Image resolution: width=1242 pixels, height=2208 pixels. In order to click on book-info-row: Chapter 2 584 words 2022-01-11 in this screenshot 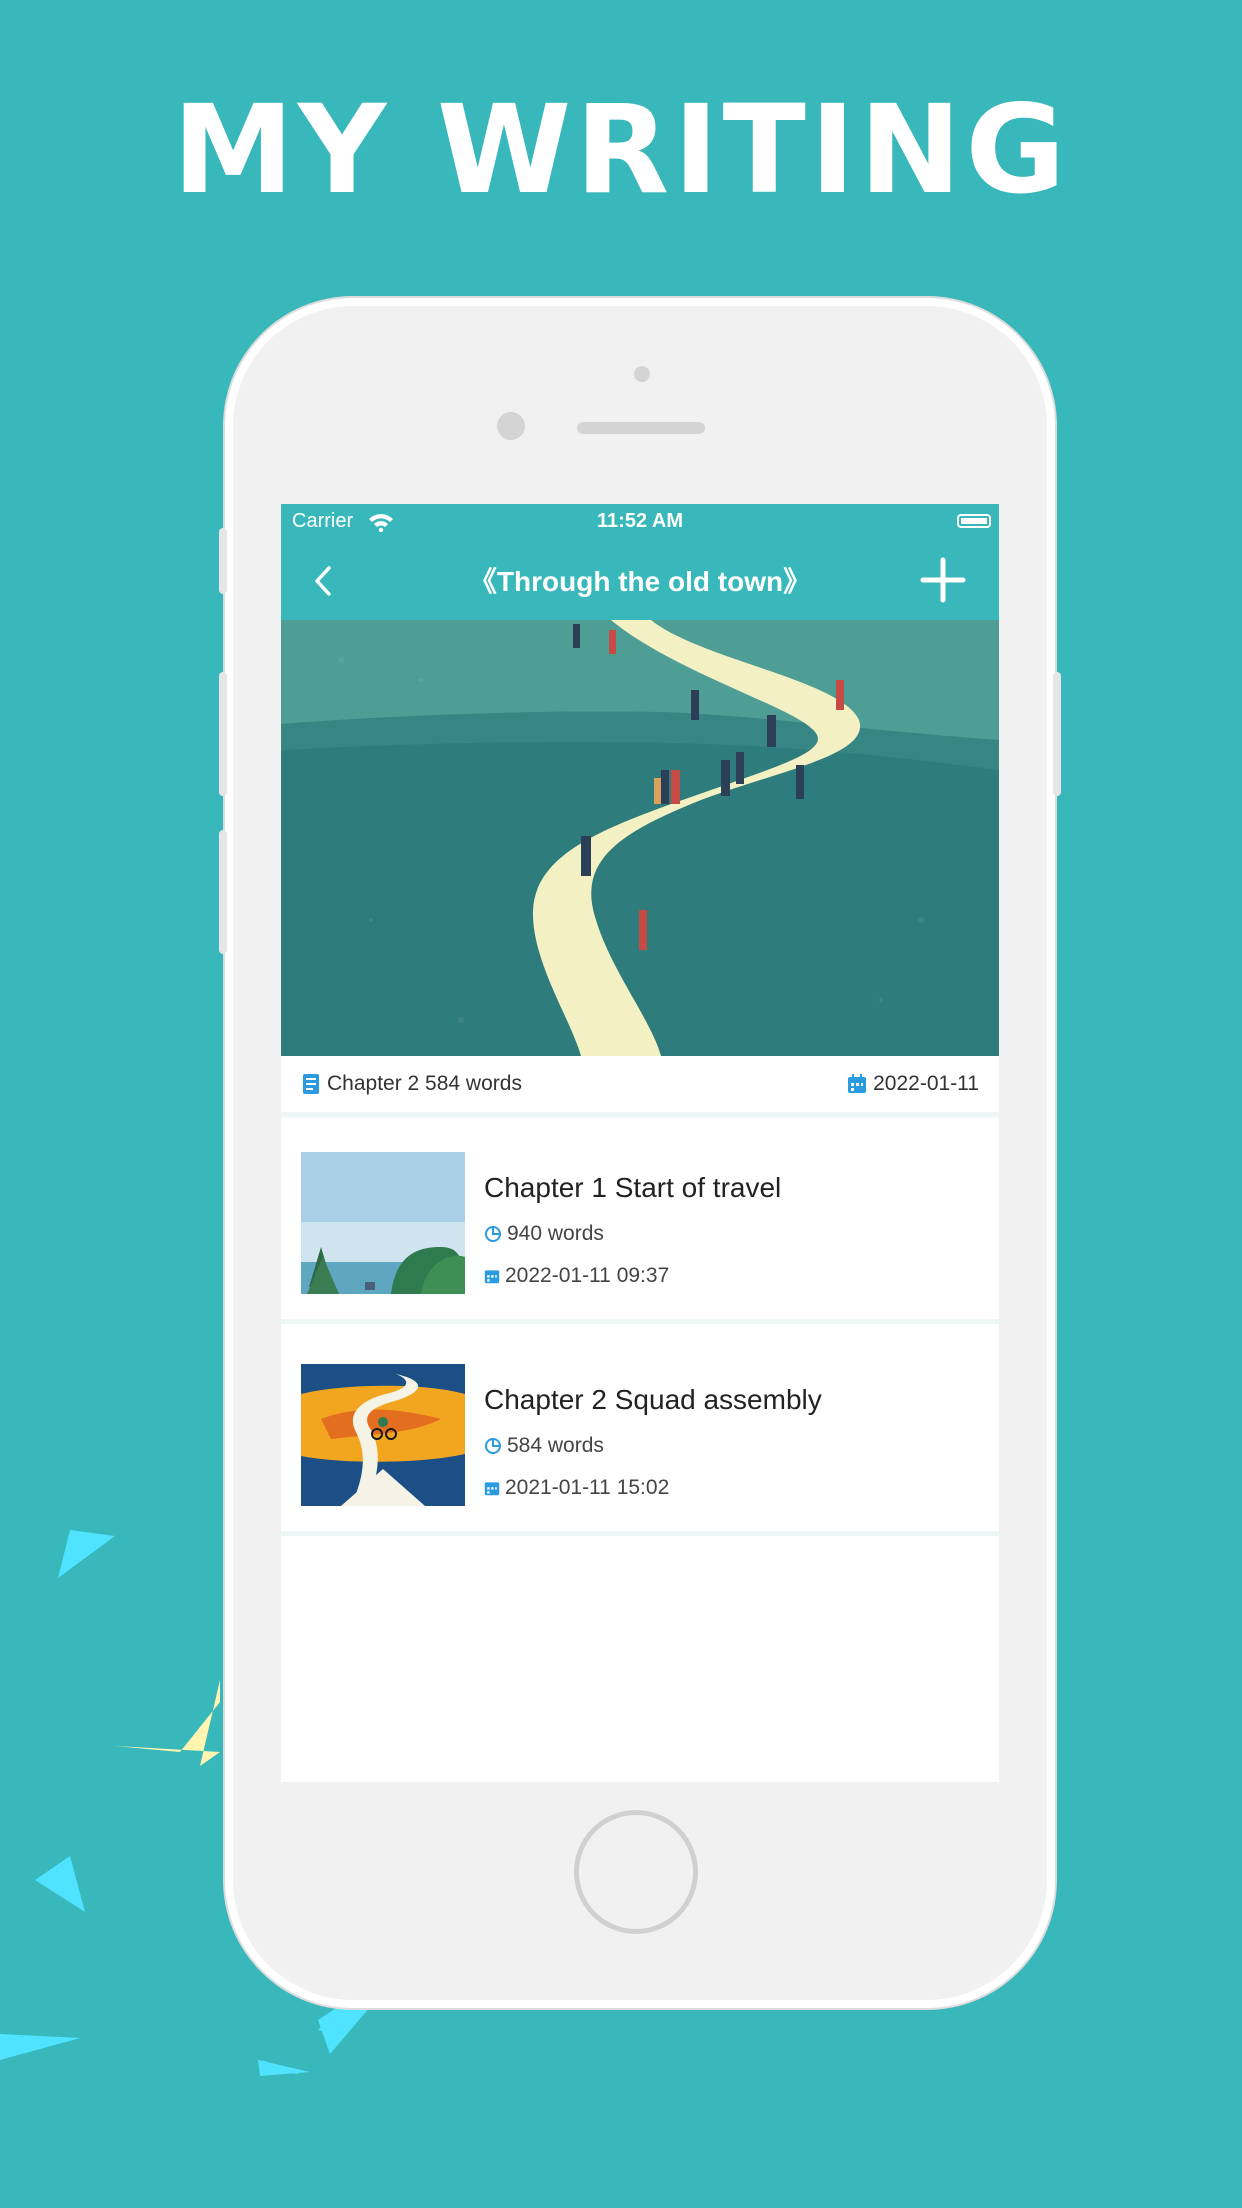, I will do `click(640, 1084)`.